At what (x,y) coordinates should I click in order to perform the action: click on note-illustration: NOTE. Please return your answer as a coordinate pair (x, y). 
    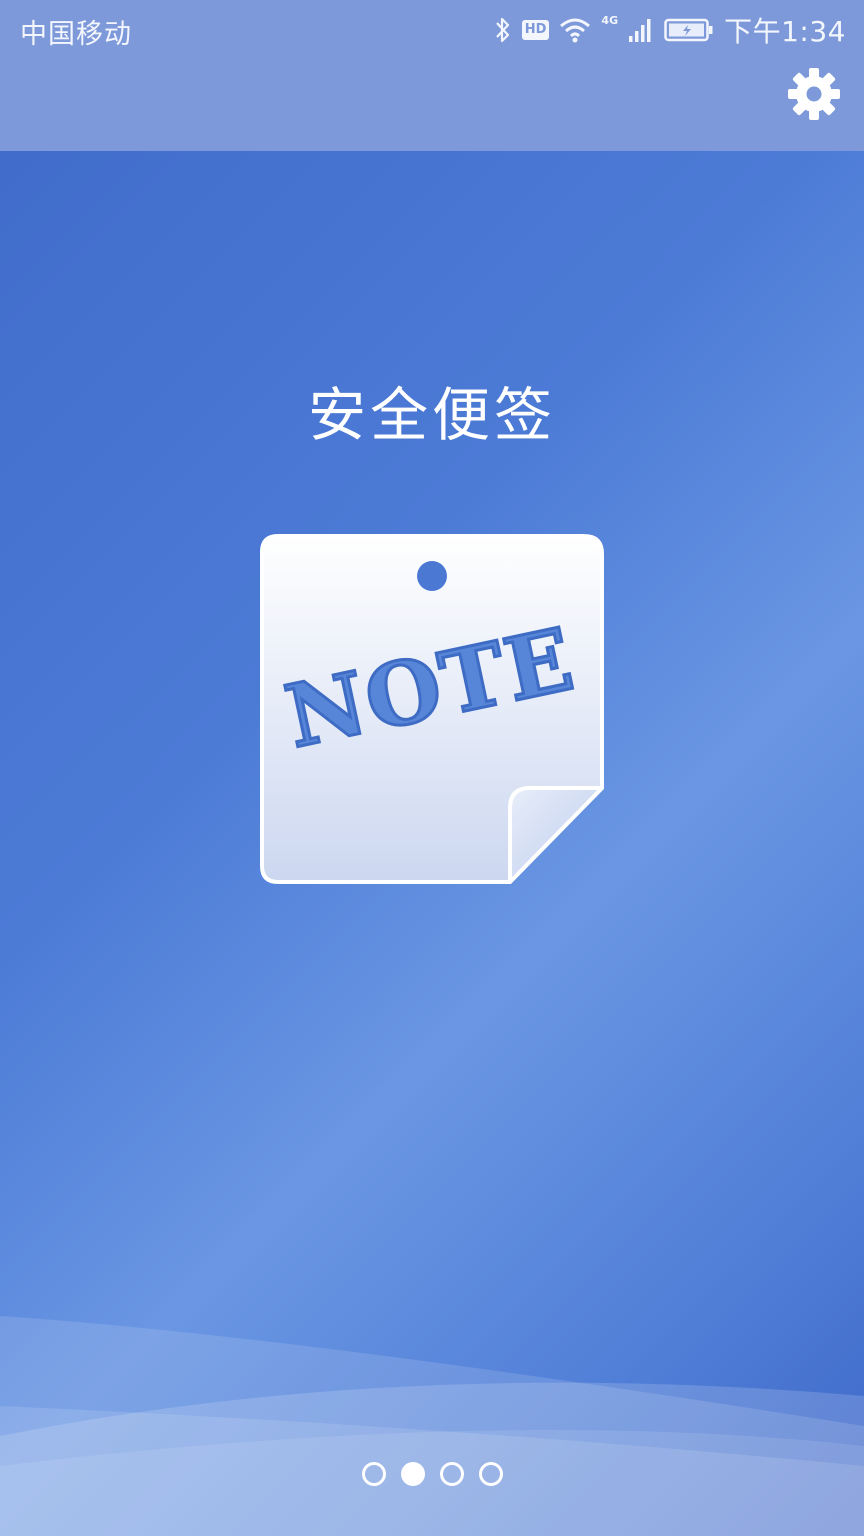
    Looking at the image, I should click on (432, 710).